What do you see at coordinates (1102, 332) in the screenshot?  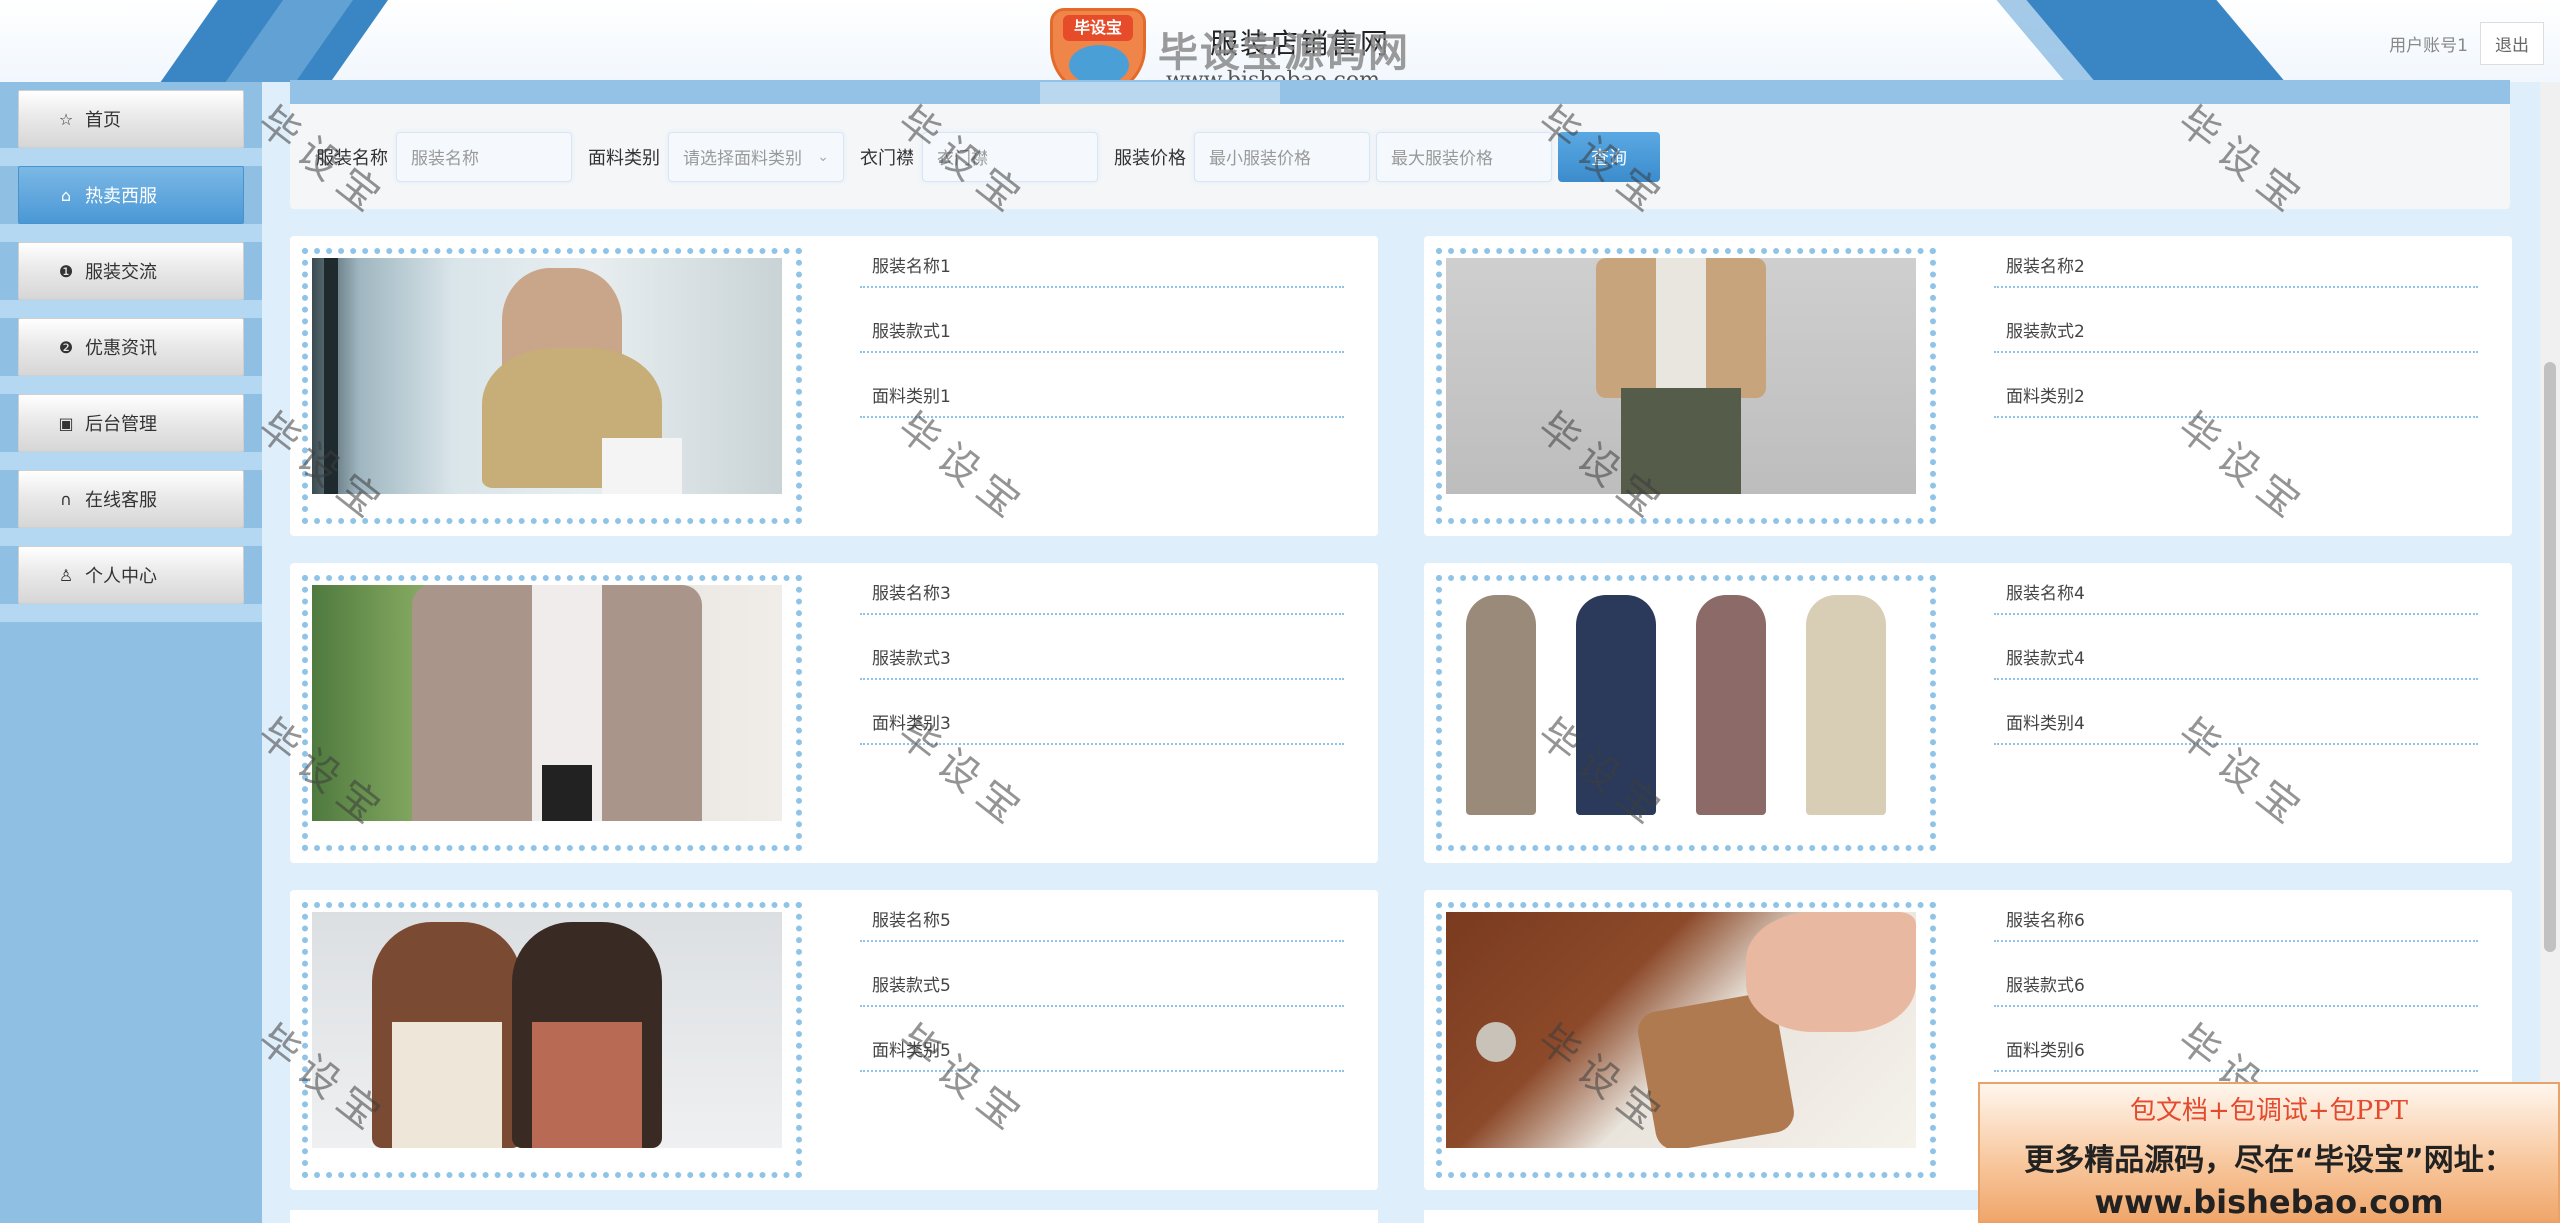 I see `product-style: 服装款式1` at bounding box center [1102, 332].